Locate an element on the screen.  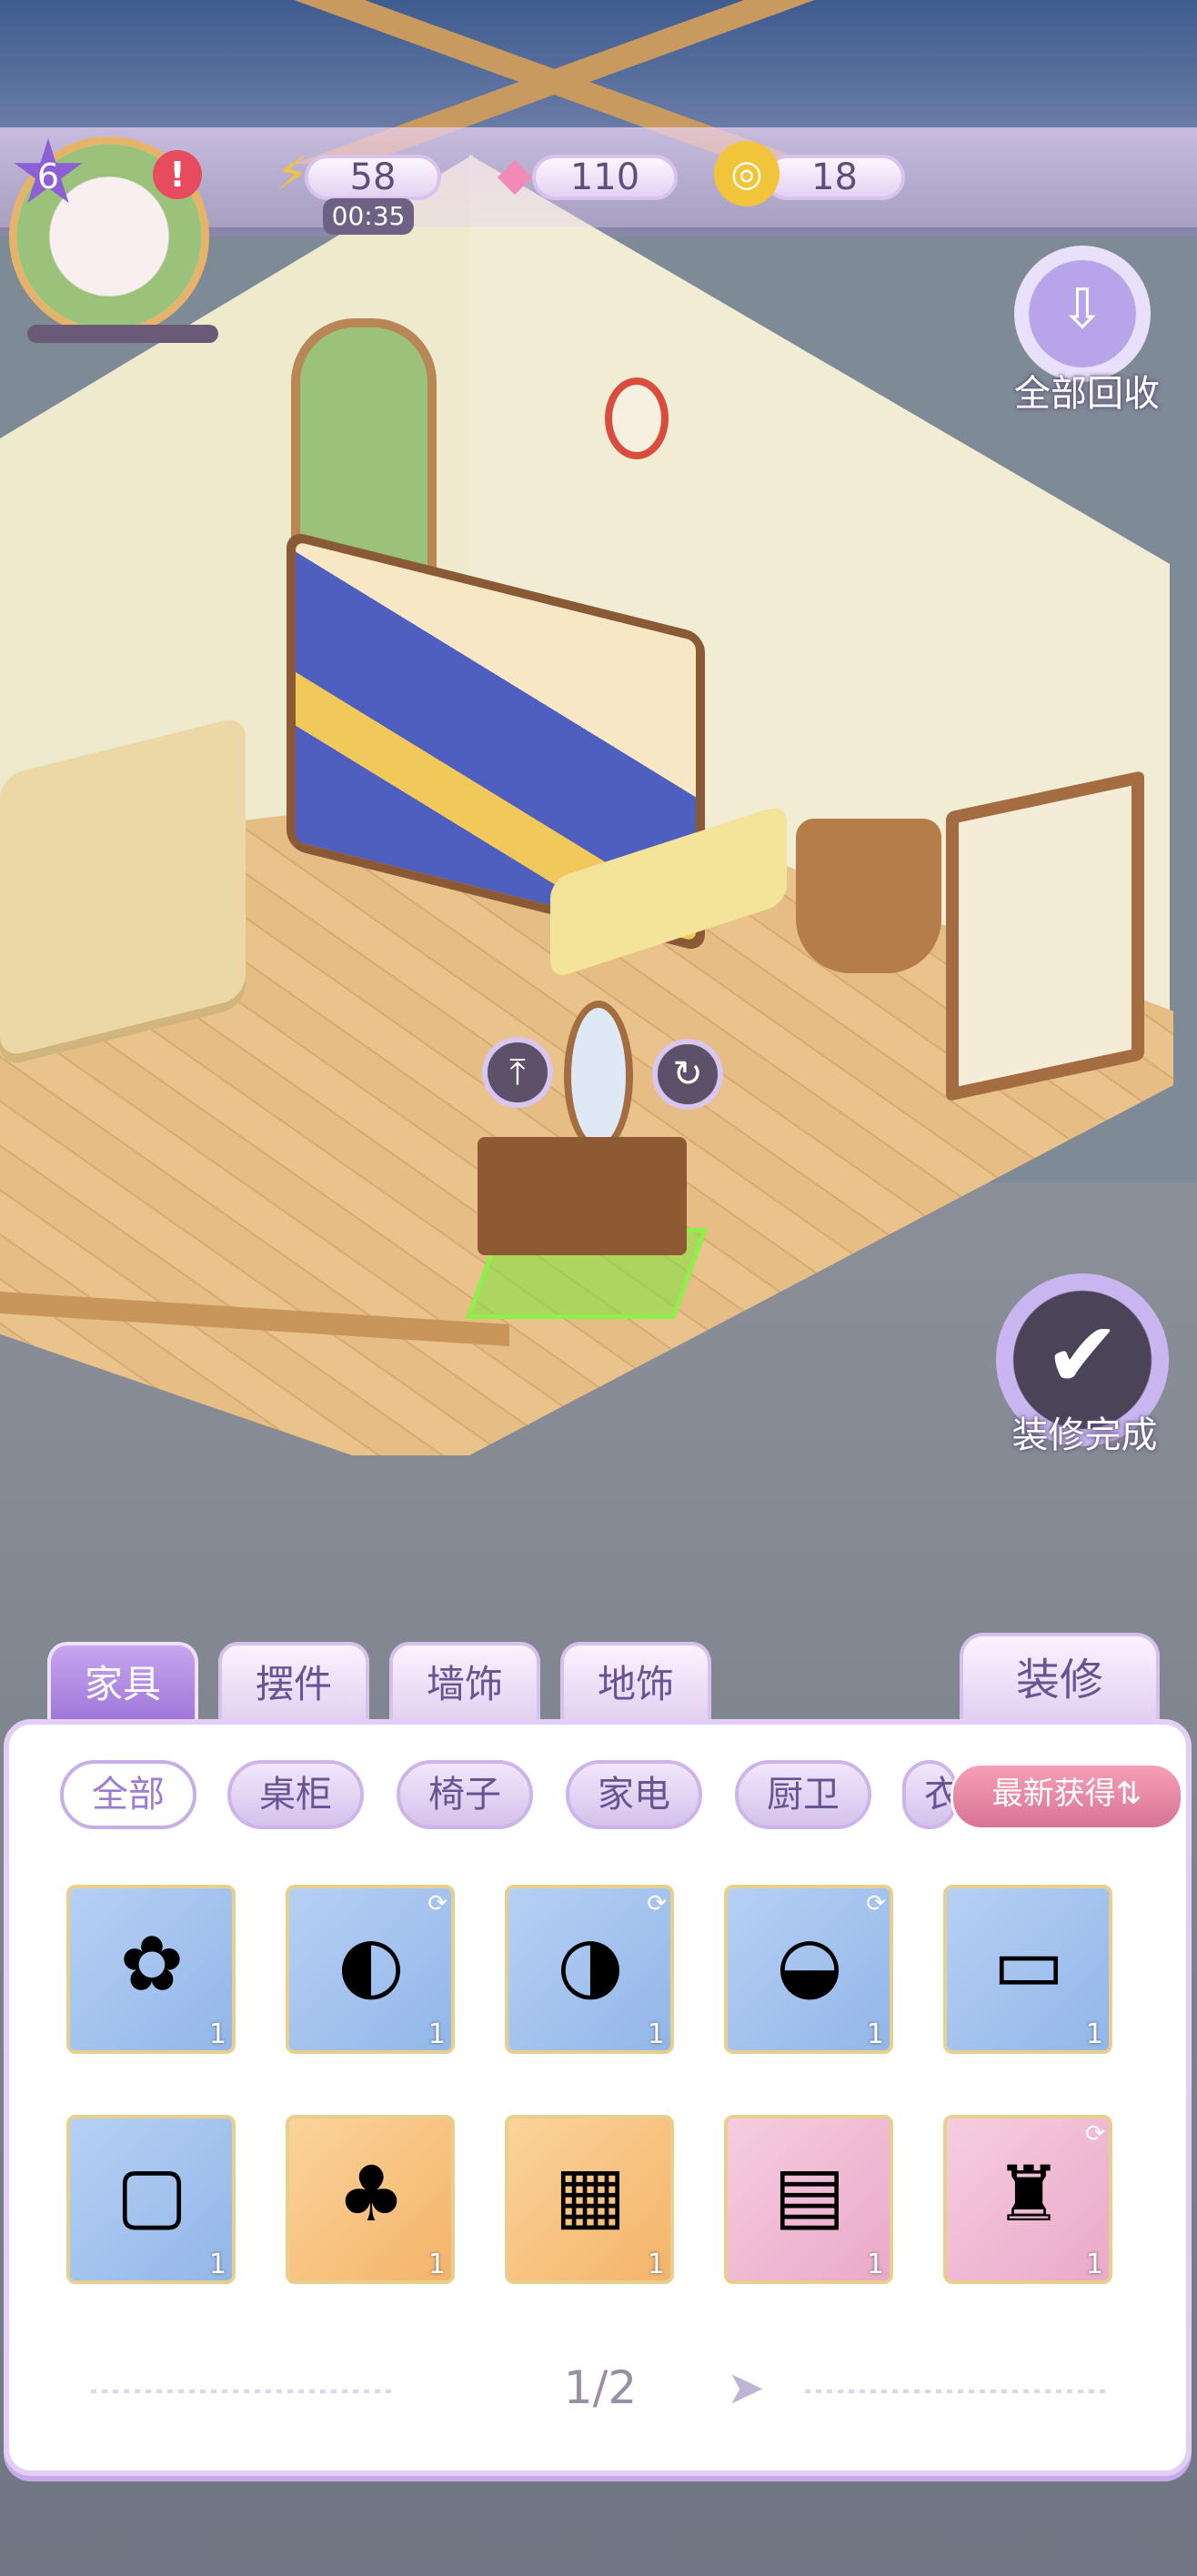
store-item-button: ⤒ is located at coordinates (517, 1072).